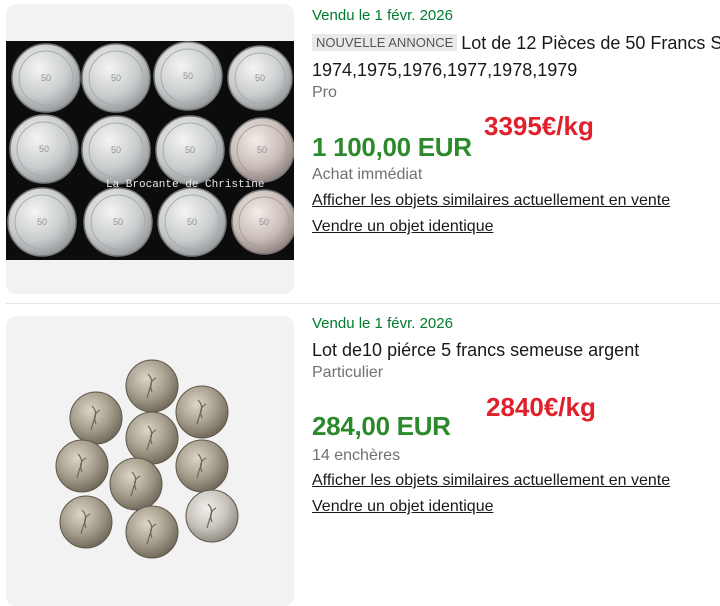 Image resolution: width=720 pixels, height=606 pixels. I want to click on seller-type: Particulier, so click(348, 372).